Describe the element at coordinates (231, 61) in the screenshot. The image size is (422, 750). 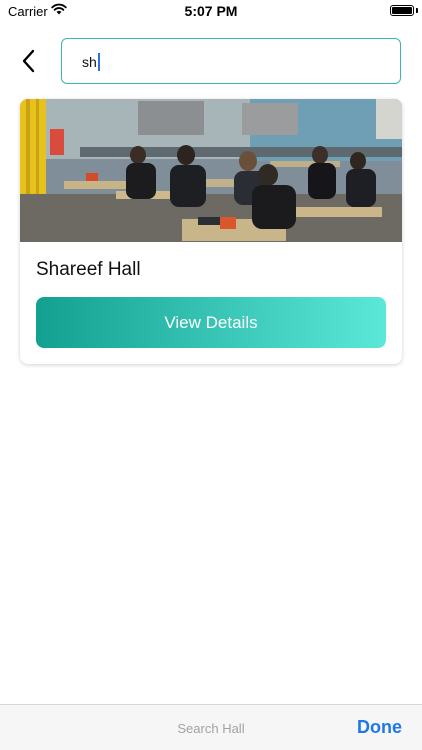
I see `search-input: sh` at that location.